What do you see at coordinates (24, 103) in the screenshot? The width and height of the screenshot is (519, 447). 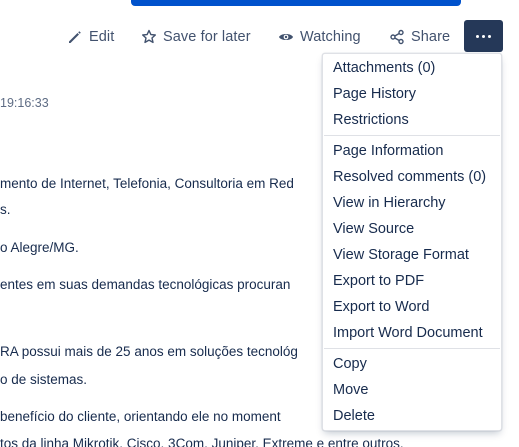 I see `last-updated-time: 19:16:33` at bounding box center [24, 103].